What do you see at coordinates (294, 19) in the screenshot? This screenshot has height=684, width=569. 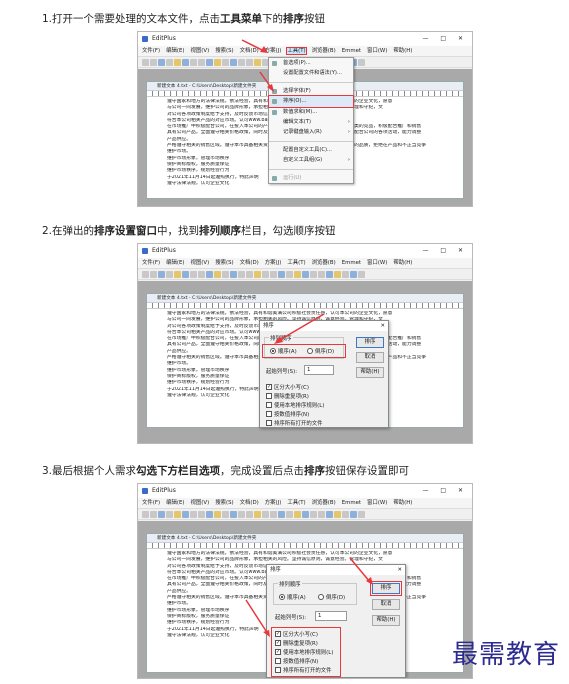 I see `step-1-bold2: 排序` at bounding box center [294, 19].